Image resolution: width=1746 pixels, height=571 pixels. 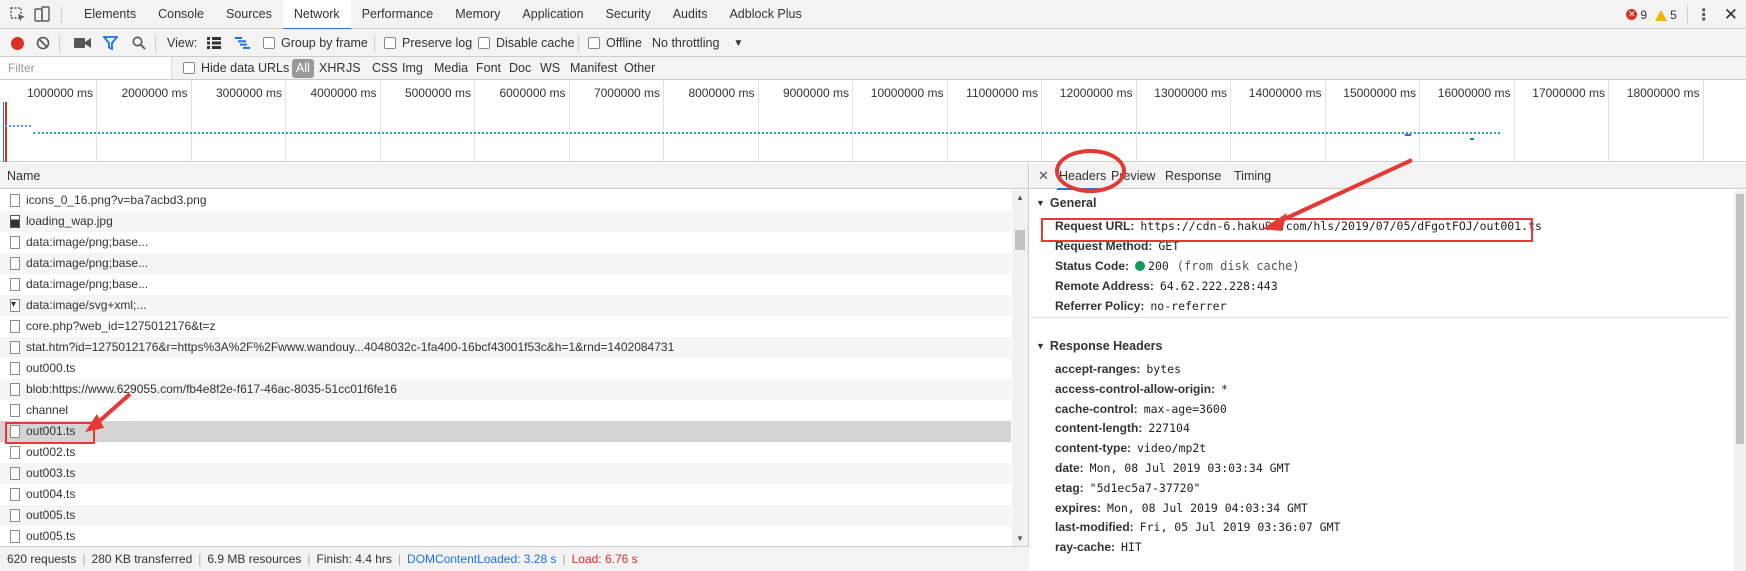 What do you see at coordinates (550, 68) in the screenshot?
I see `type-filter-ws: WS` at bounding box center [550, 68].